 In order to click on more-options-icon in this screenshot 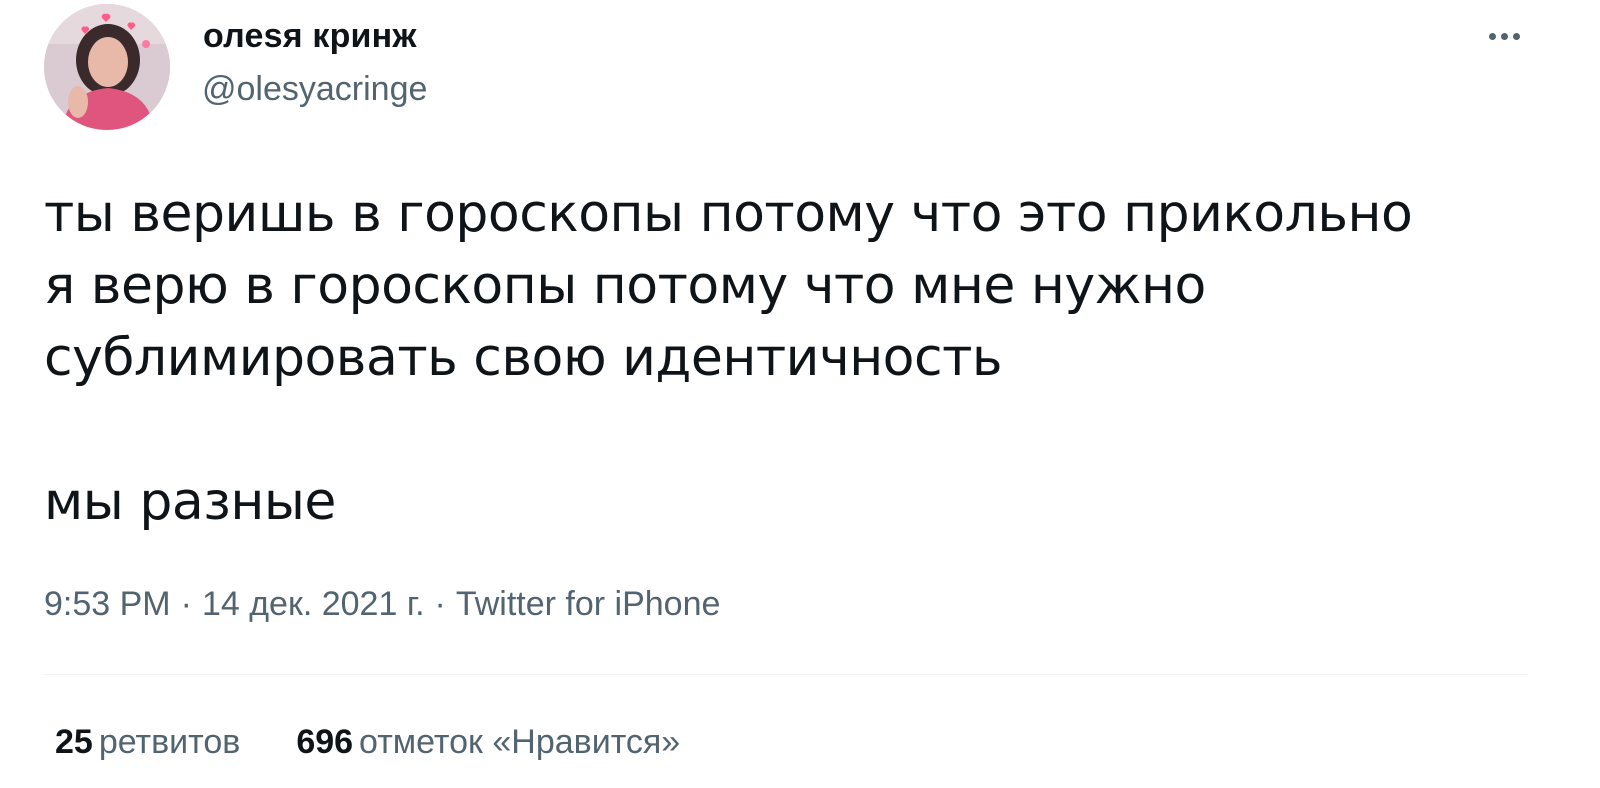, I will do `click(1504, 36)`.